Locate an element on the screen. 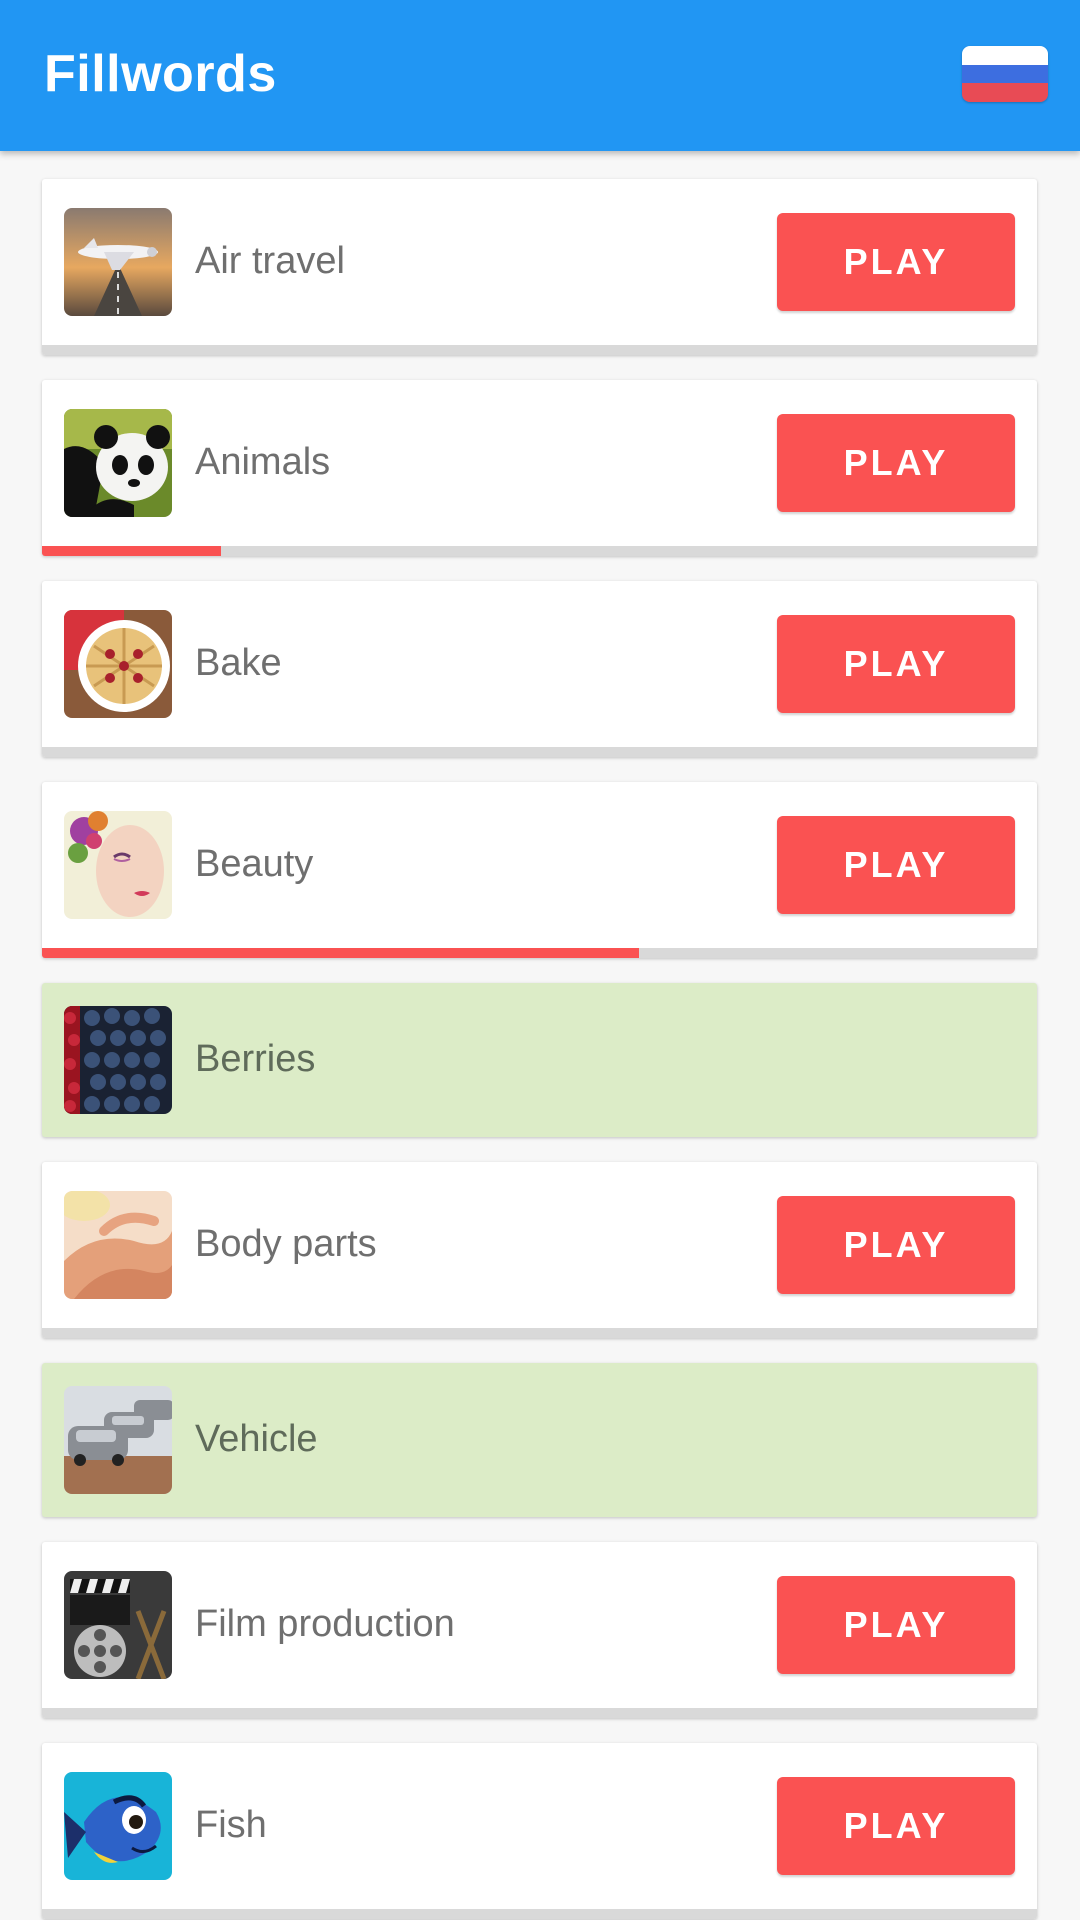 This screenshot has width=1080, height=1920. category-label: Animals is located at coordinates (263, 462).